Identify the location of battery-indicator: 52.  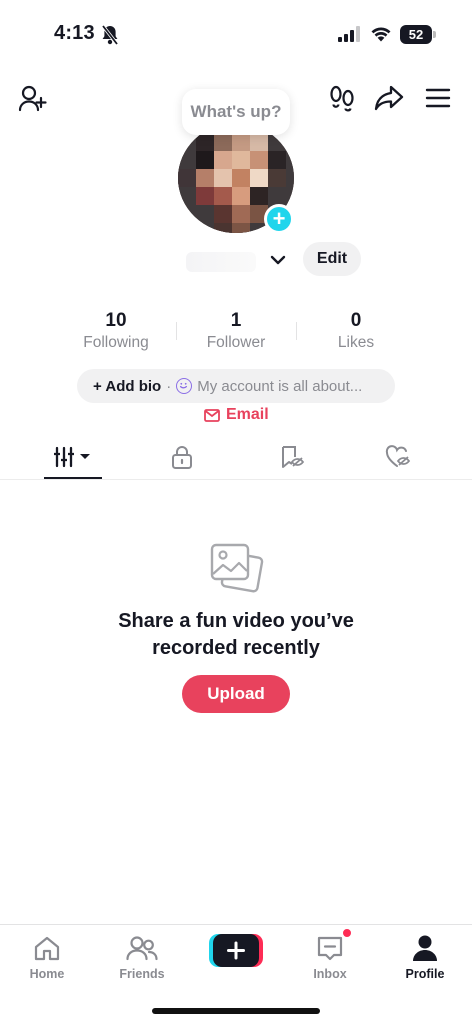
(418, 34).